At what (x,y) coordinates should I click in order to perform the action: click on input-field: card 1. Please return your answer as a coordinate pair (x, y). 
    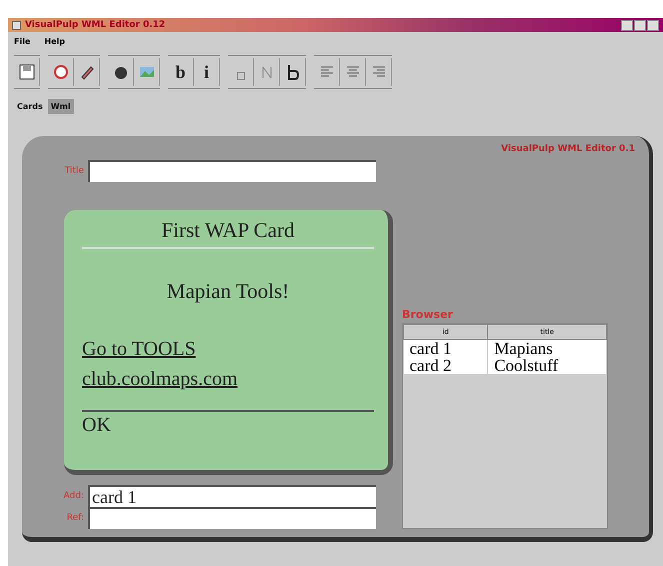
    Looking at the image, I should click on (232, 496).